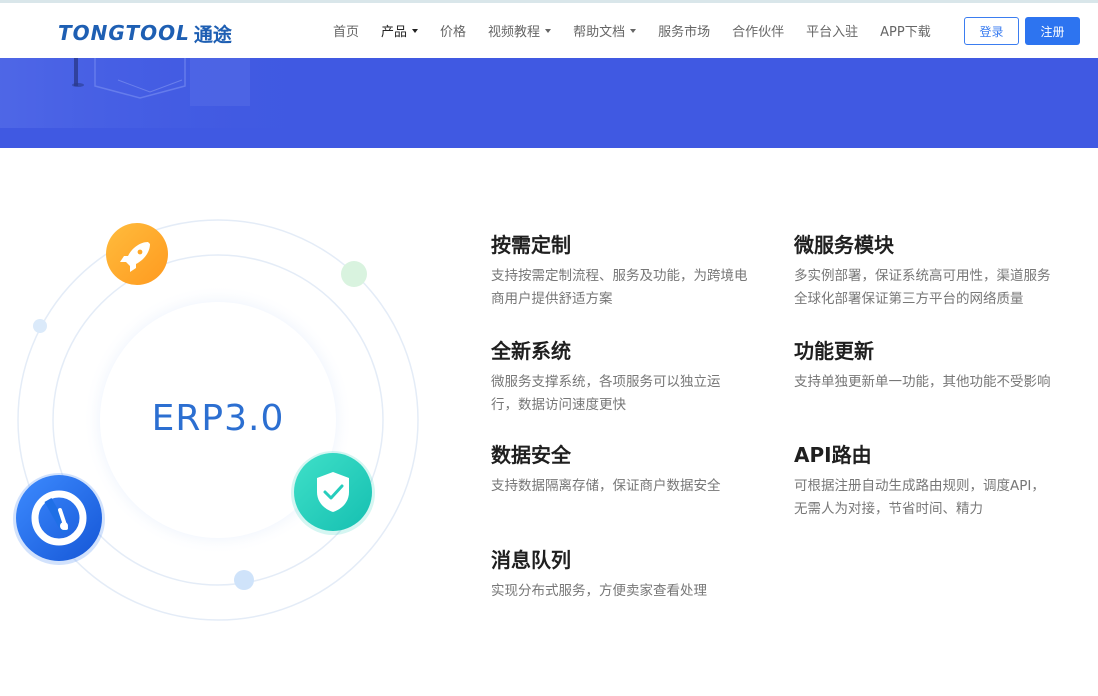  Describe the element at coordinates (619, 287) in the screenshot. I see `feature-desc: 支持按需定制流程、服务及功能，为跨境电商用户提供舒适方案` at that location.